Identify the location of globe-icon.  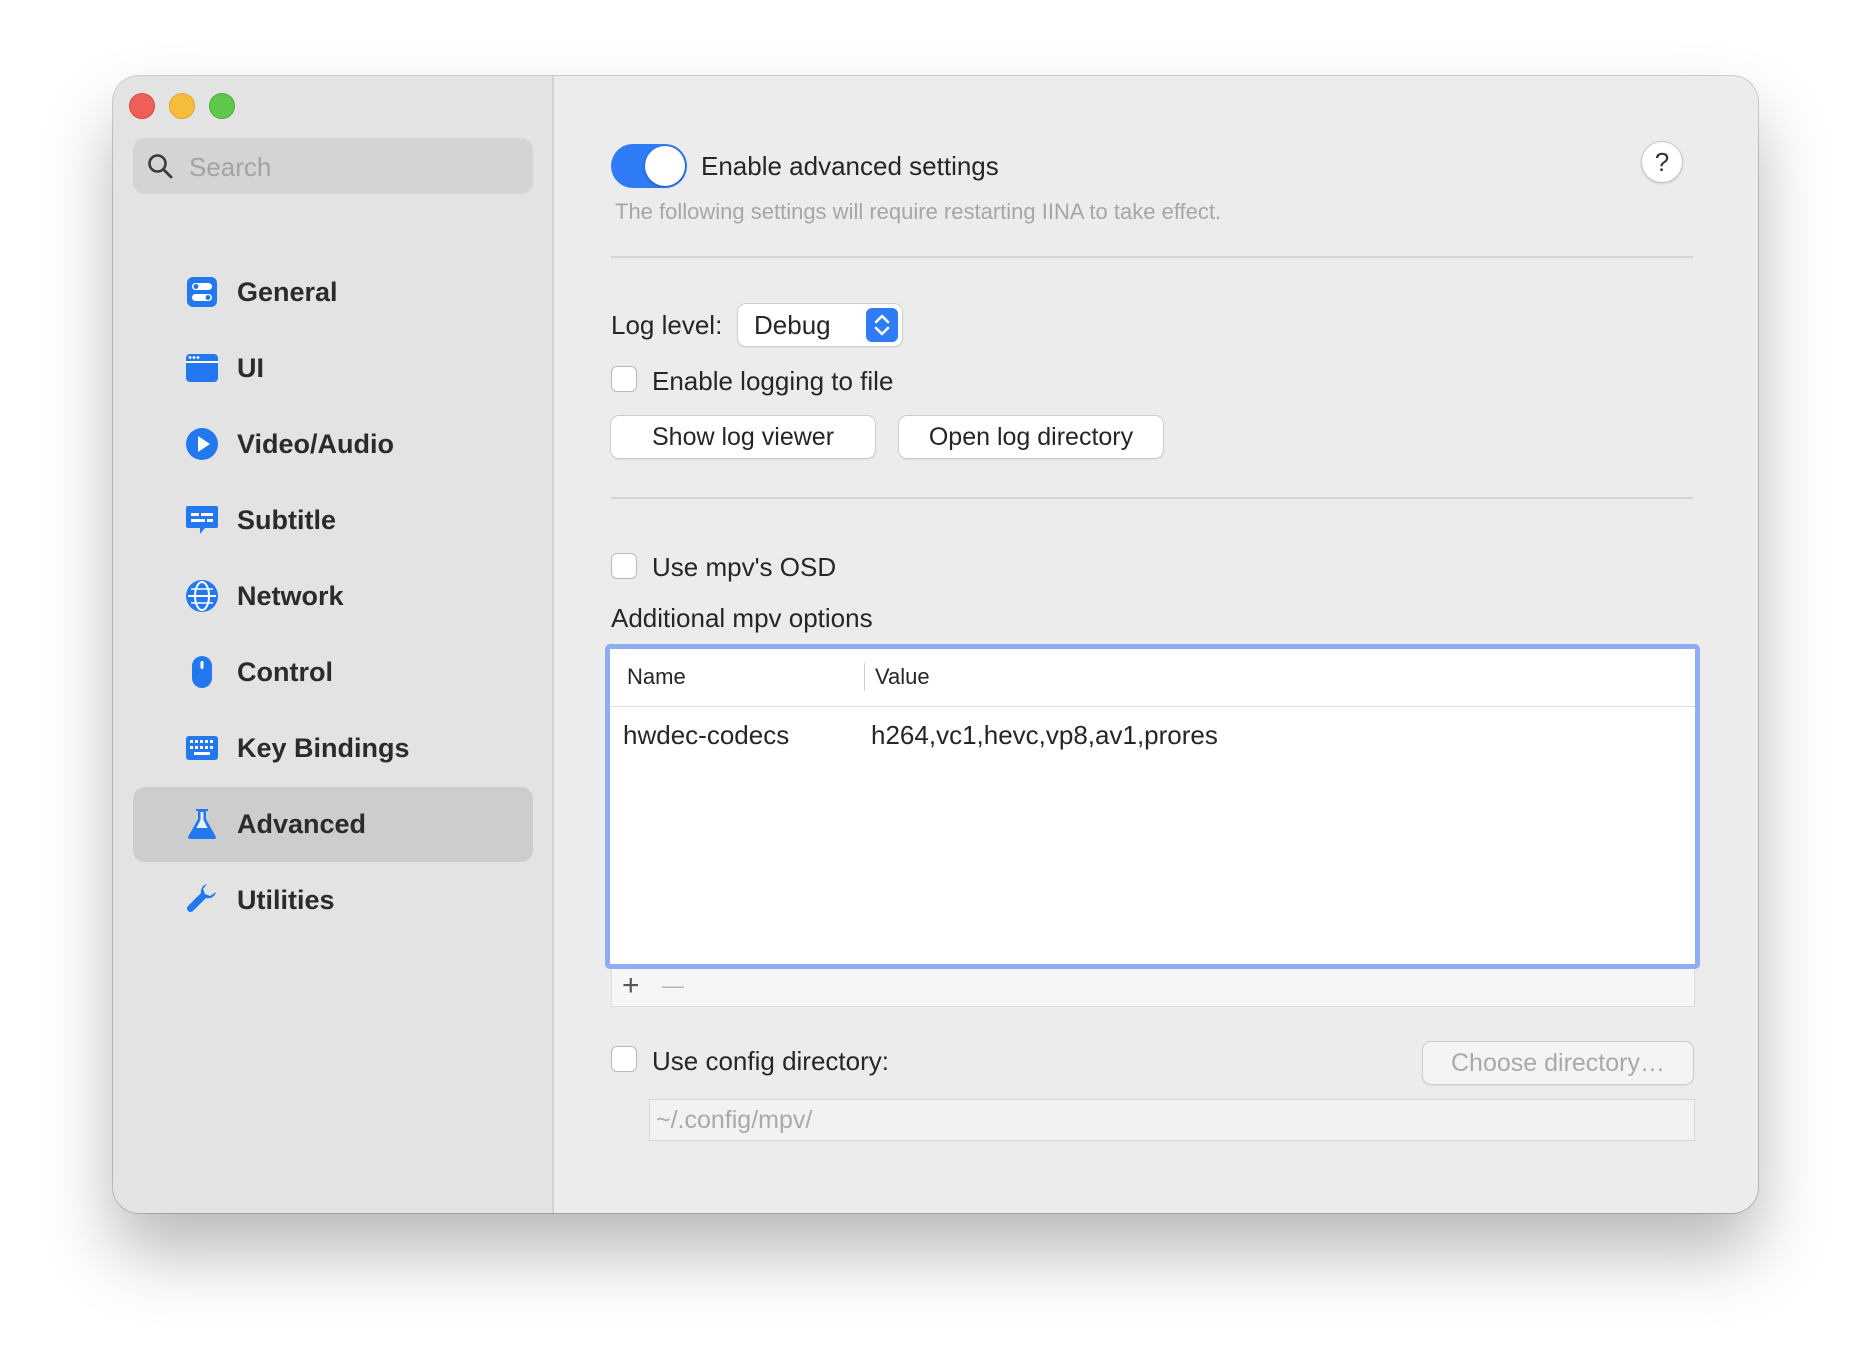
(202, 596).